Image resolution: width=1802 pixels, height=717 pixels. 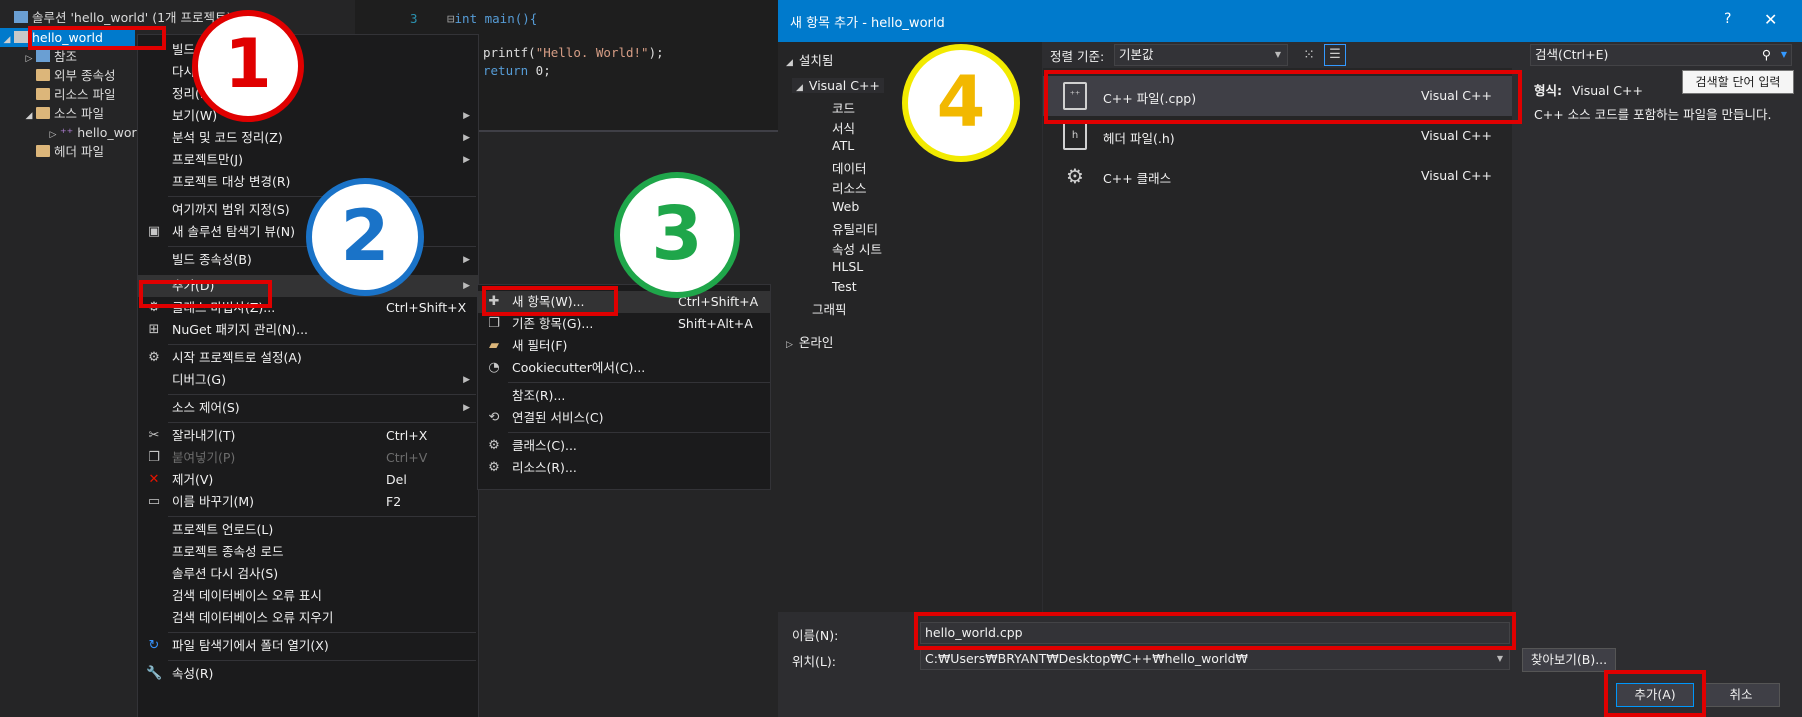 What do you see at coordinates (550, 301) in the screenshot?
I see `highlight-new-item` at bounding box center [550, 301].